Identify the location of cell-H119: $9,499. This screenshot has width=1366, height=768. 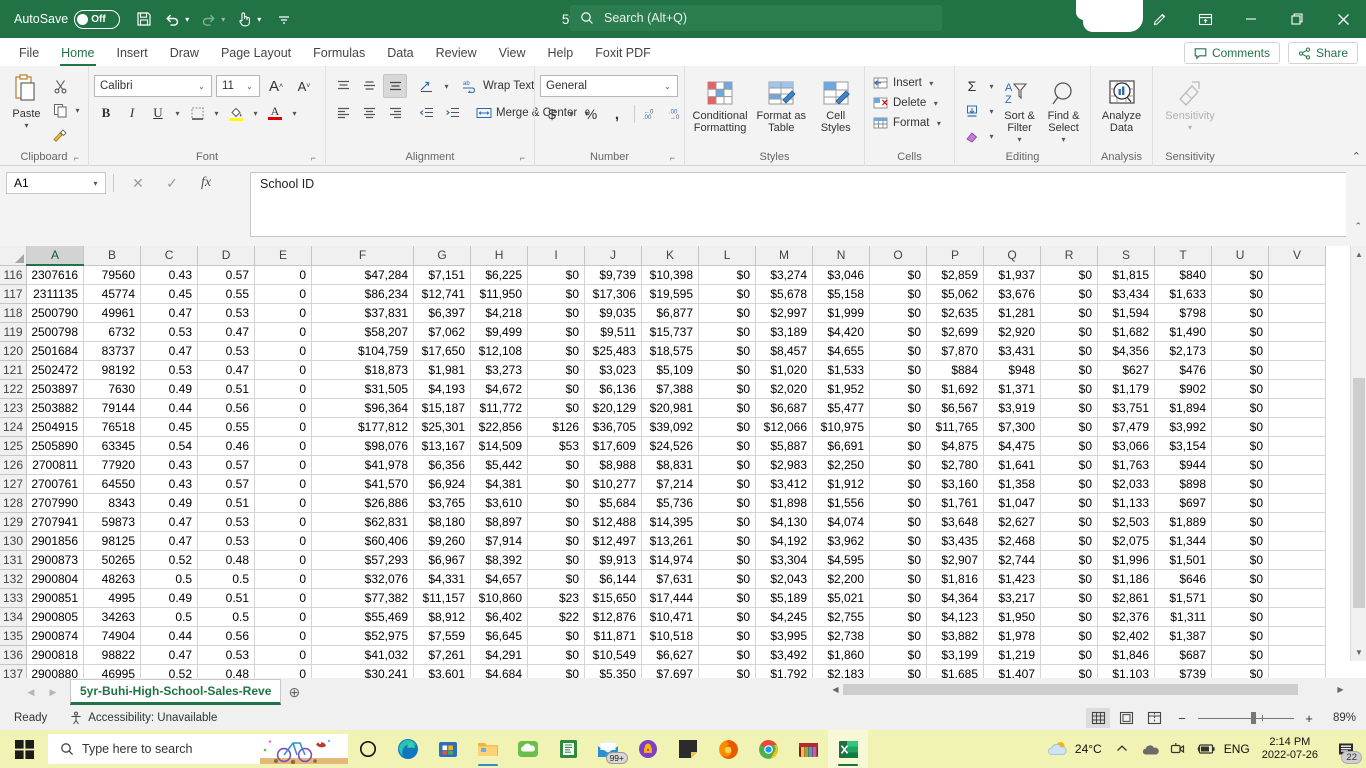
(499, 332).